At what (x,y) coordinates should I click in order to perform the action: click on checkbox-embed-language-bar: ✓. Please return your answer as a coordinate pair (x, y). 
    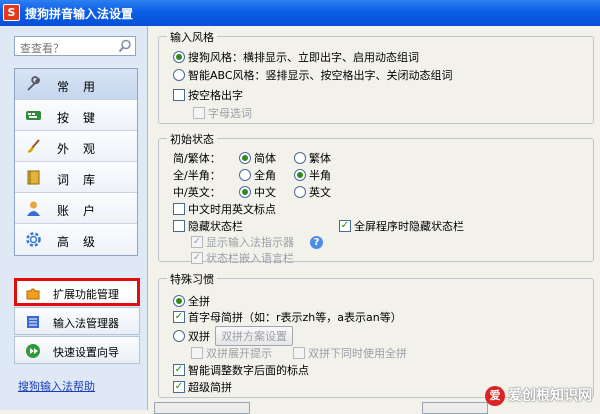
    Looking at the image, I should click on (197, 258).